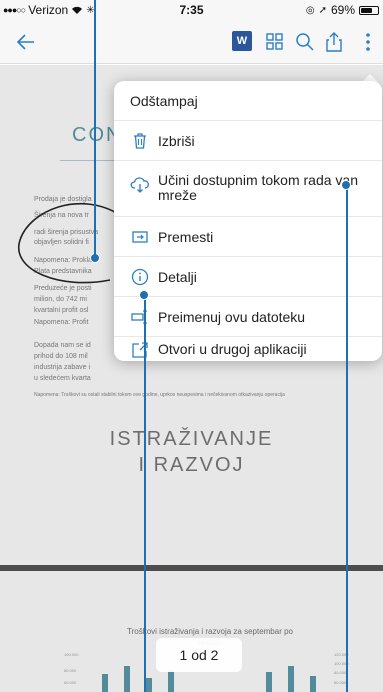 The width and height of the screenshot is (383, 692). Describe the element at coordinates (248, 237) in the screenshot. I see `menu-item-move: Premesti` at that location.